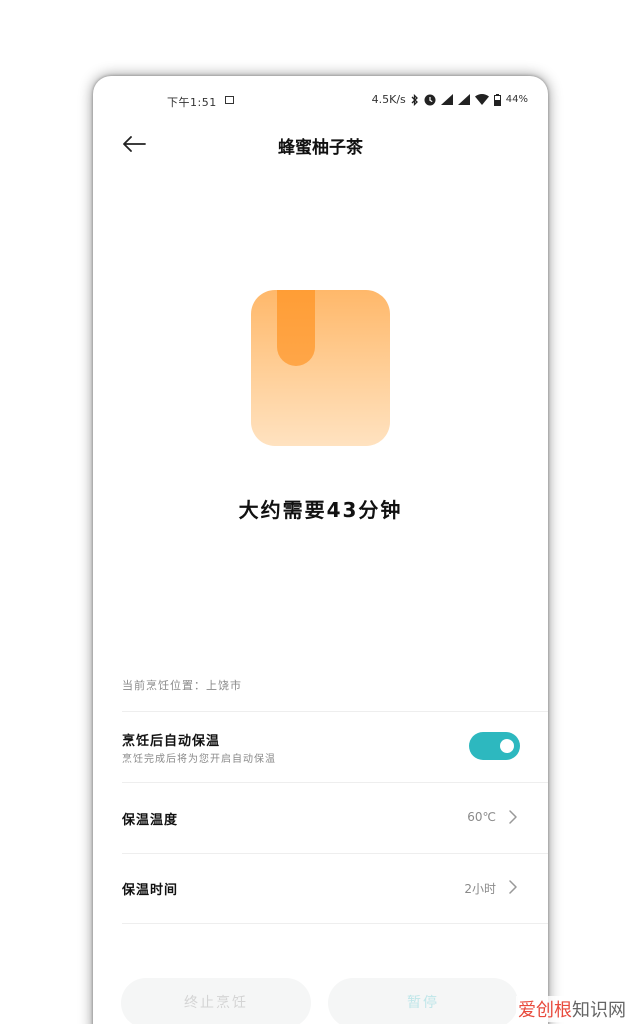 The height and width of the screenshot is (1024, 640). Describe the element at coordinates (423, 1001) in the screenshot. I see `pause-button: 暂停` at that location.